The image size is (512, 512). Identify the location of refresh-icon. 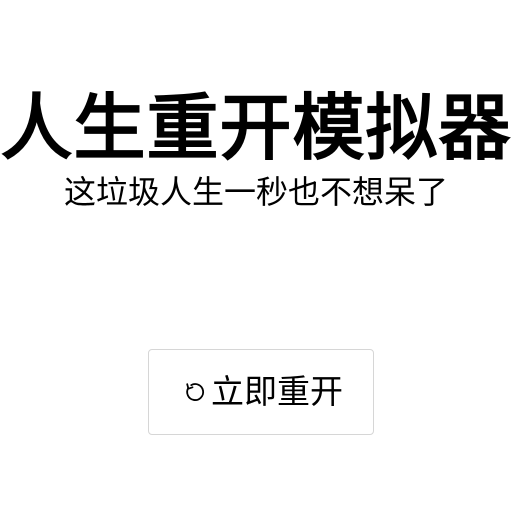
(194, 392).